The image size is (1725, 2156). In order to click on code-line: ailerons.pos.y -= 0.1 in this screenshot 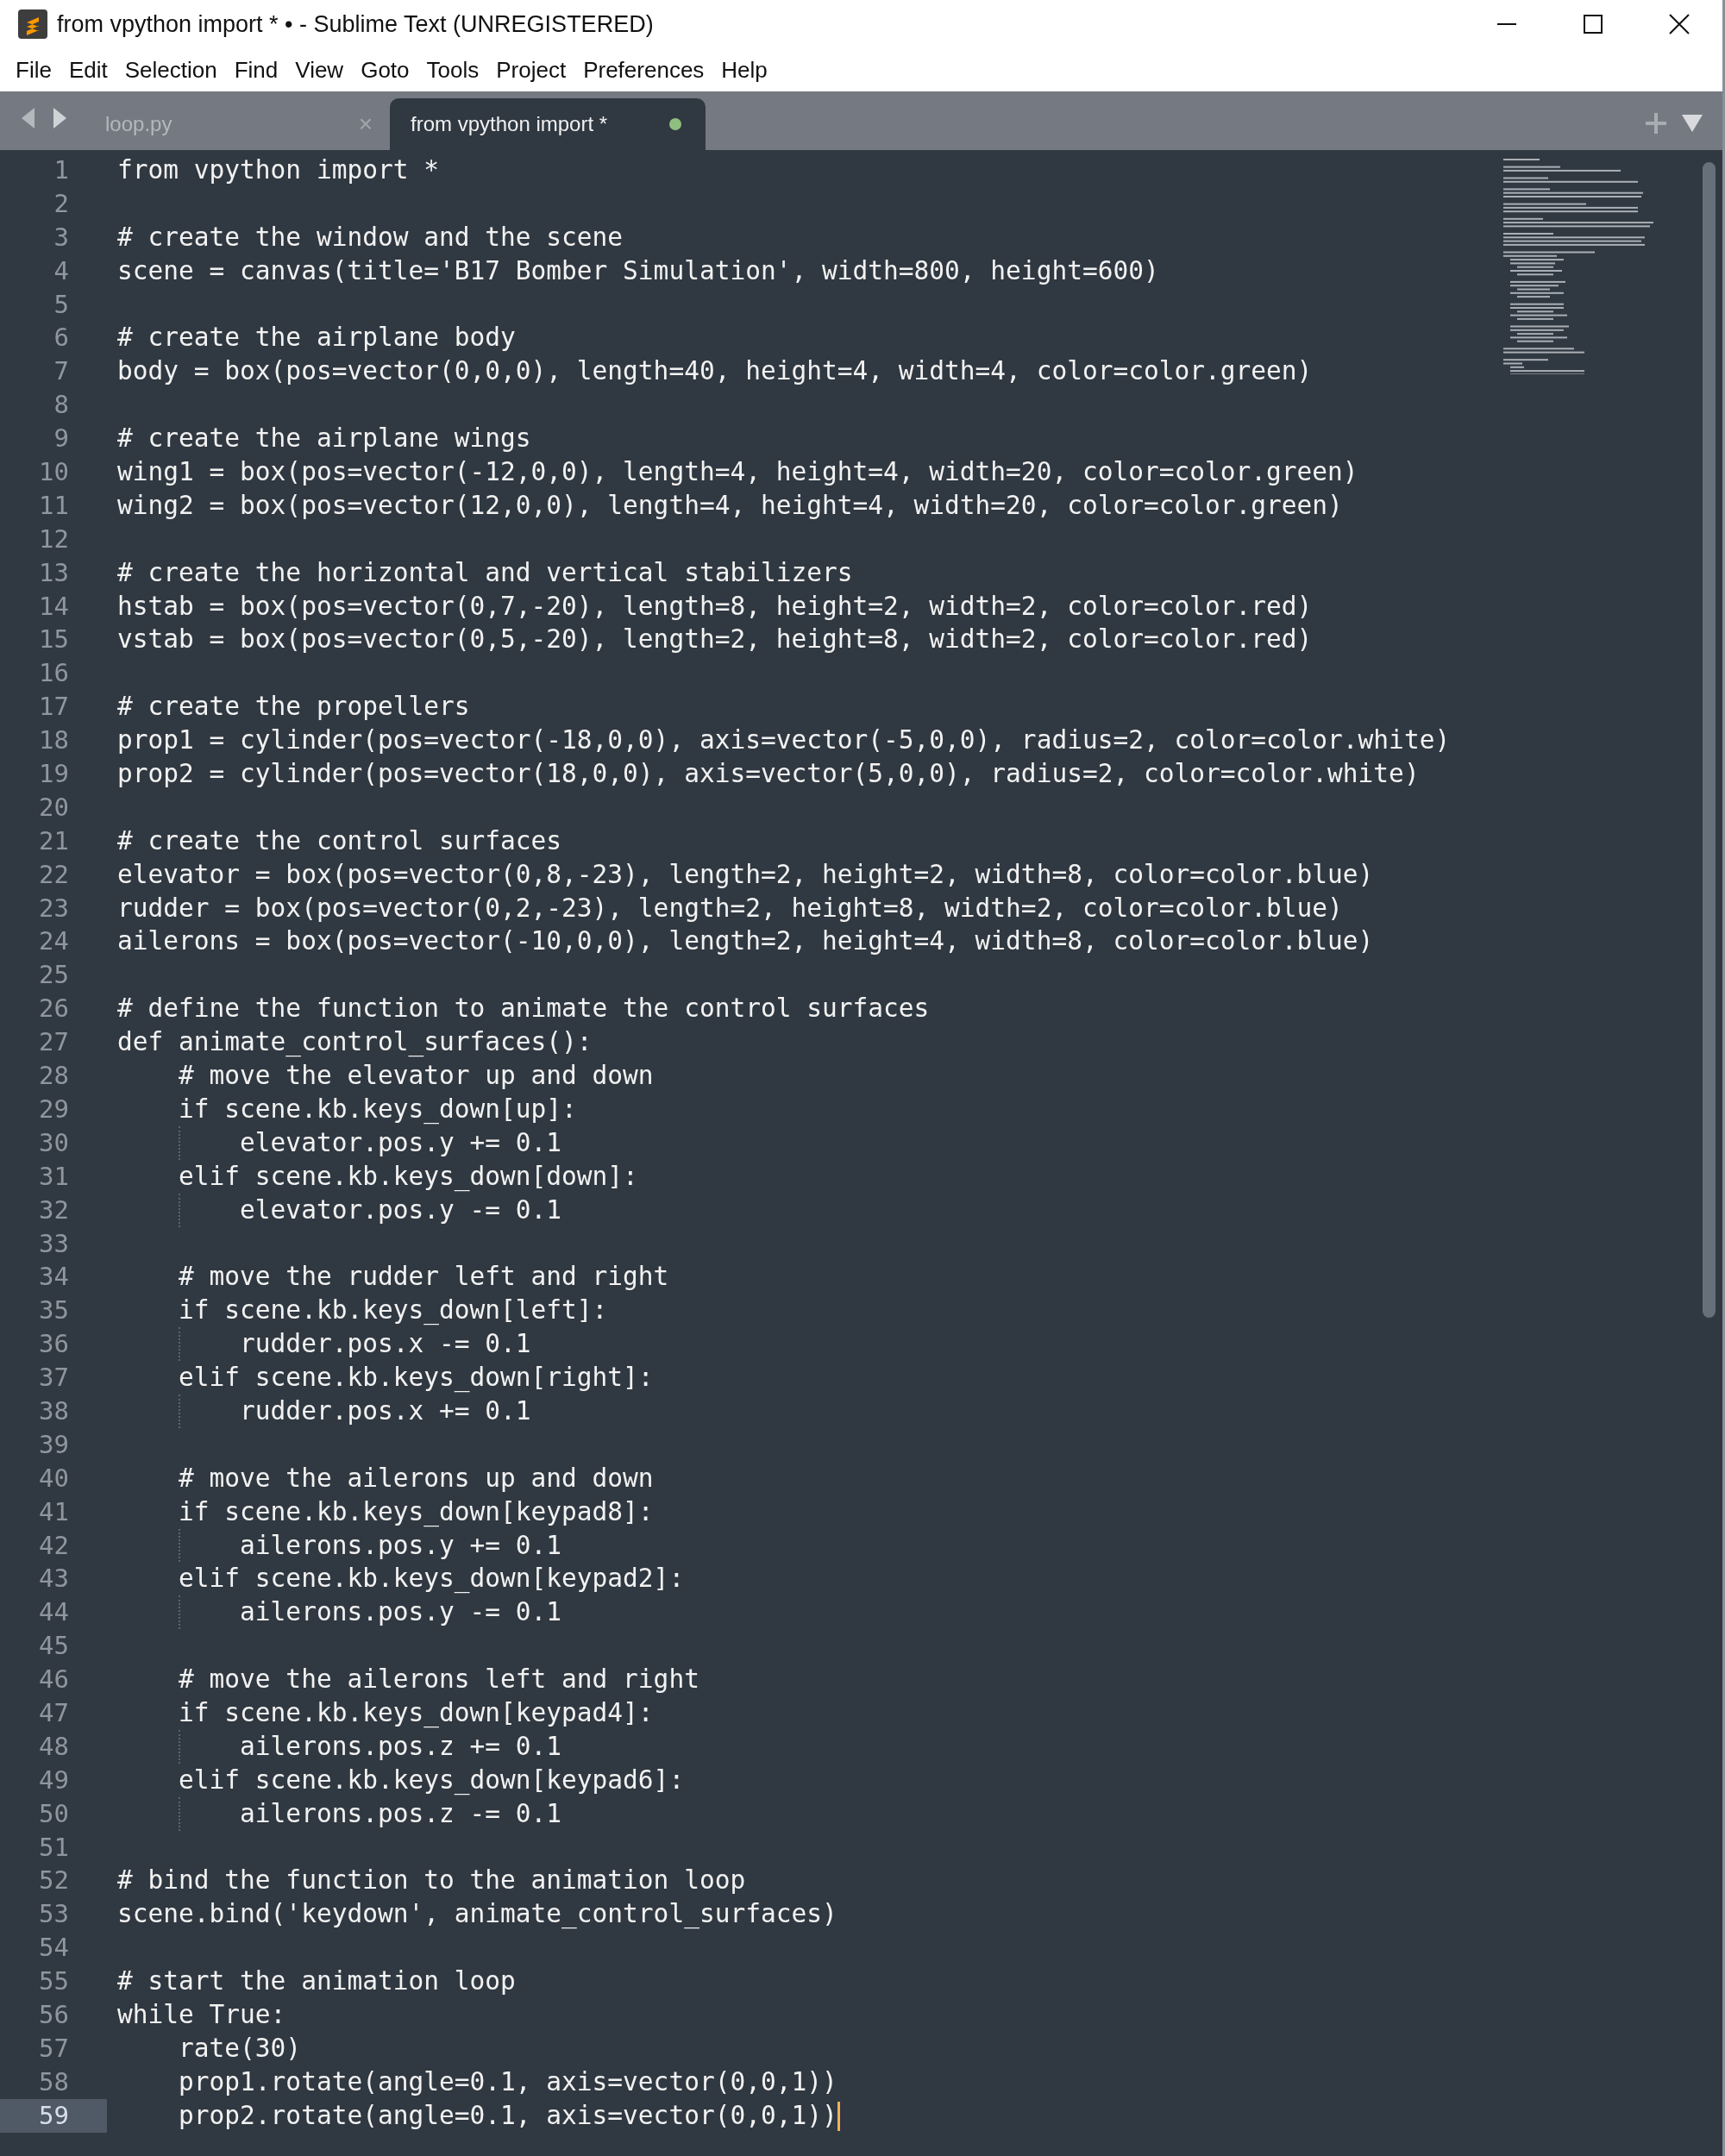, I will do `click(340, 1612)`.